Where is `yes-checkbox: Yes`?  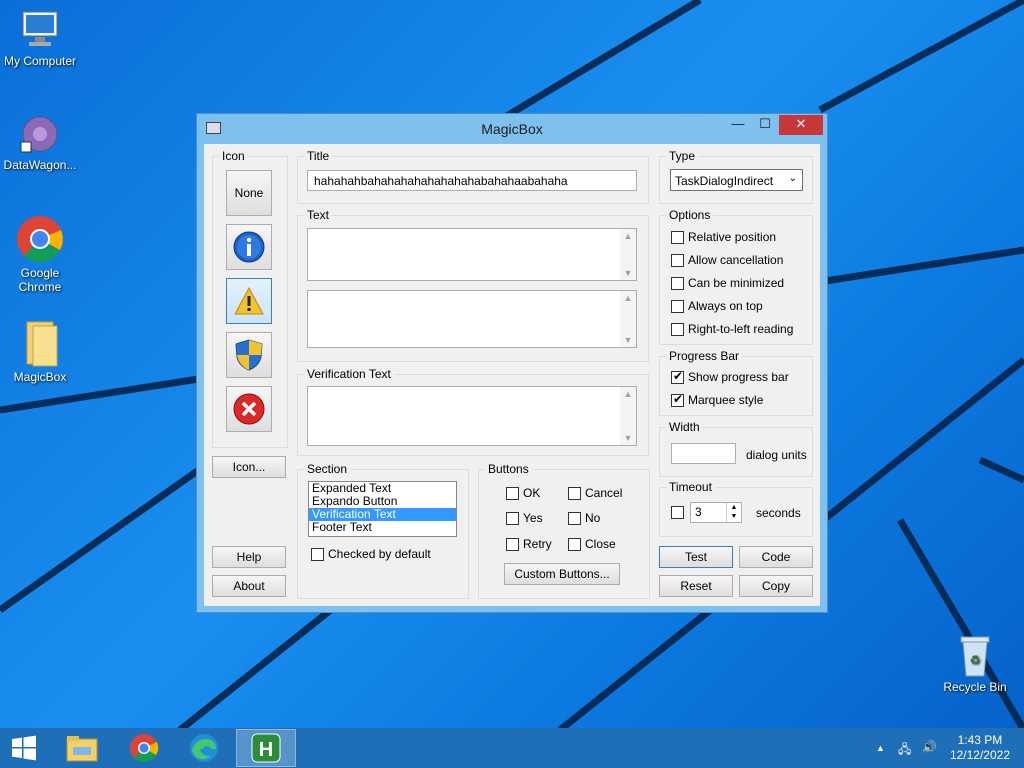
yes-checkbox: Yes is located at coordinates (524, 518).